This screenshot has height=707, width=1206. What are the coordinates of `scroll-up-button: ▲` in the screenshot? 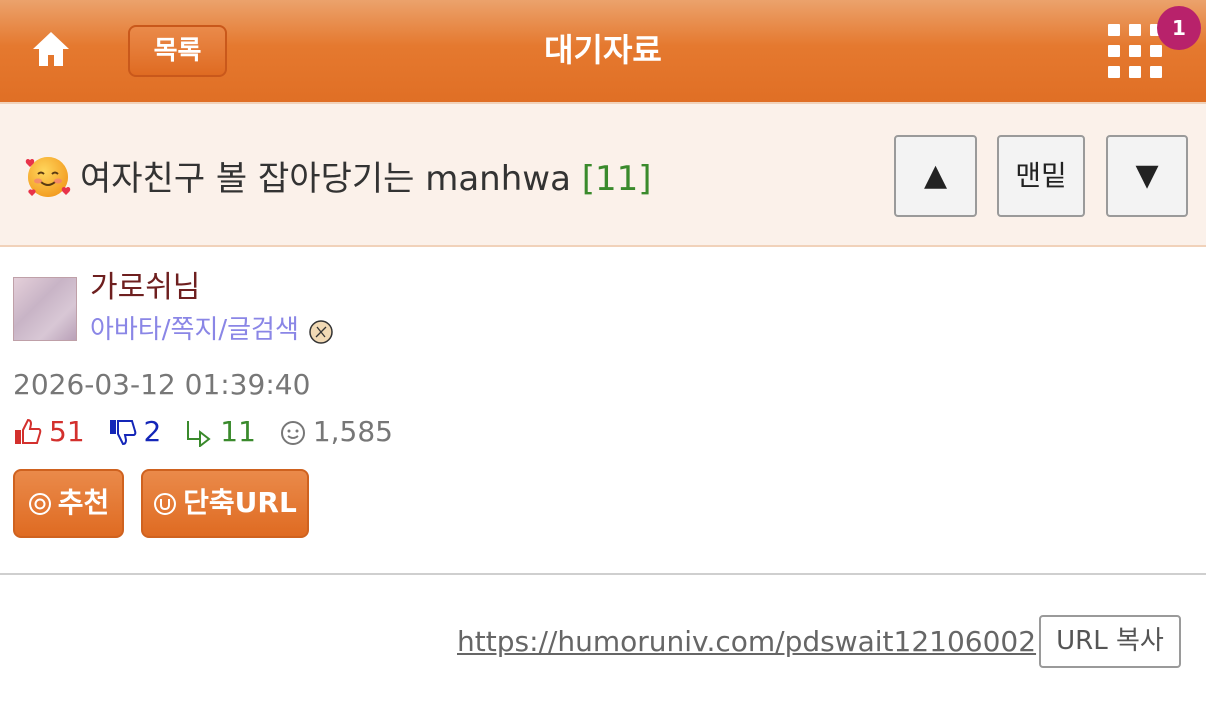 It's located at (935, 176).